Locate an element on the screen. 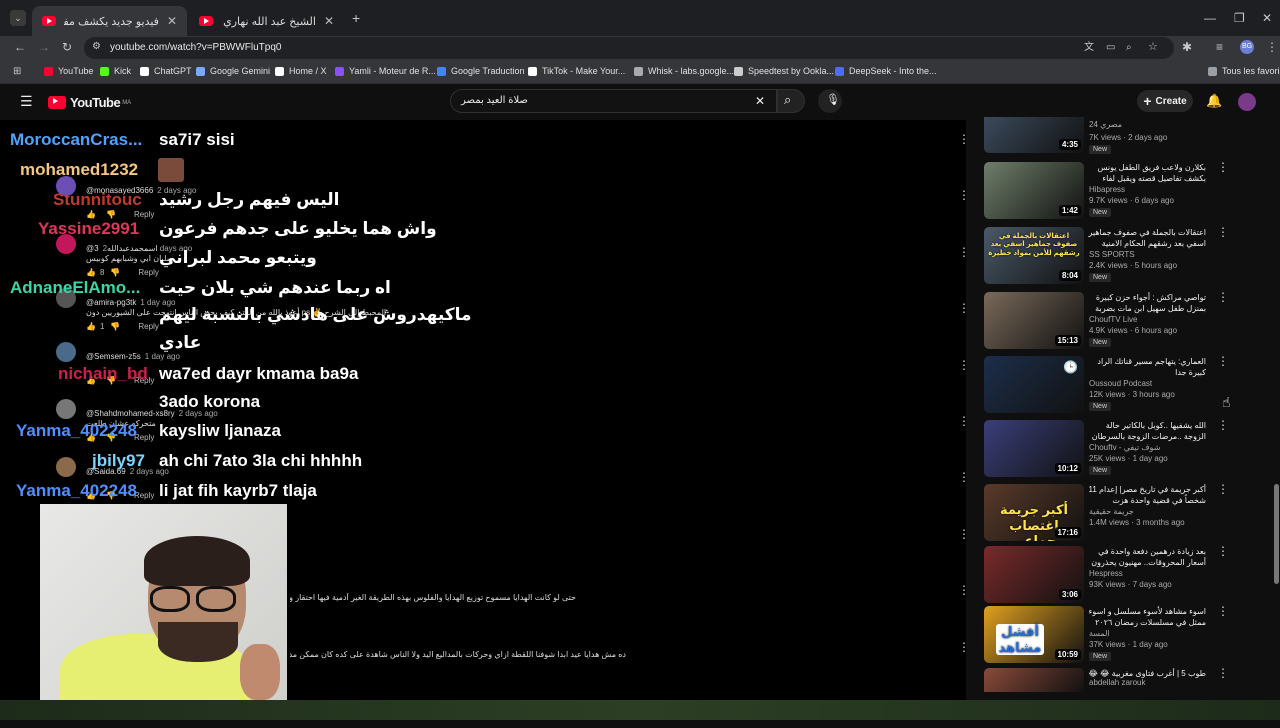 The height and width of the screenshot is (728, 1280). video-thumbnail: أفشل مشاهد 10:59 is located at coordinates (1034, 634).